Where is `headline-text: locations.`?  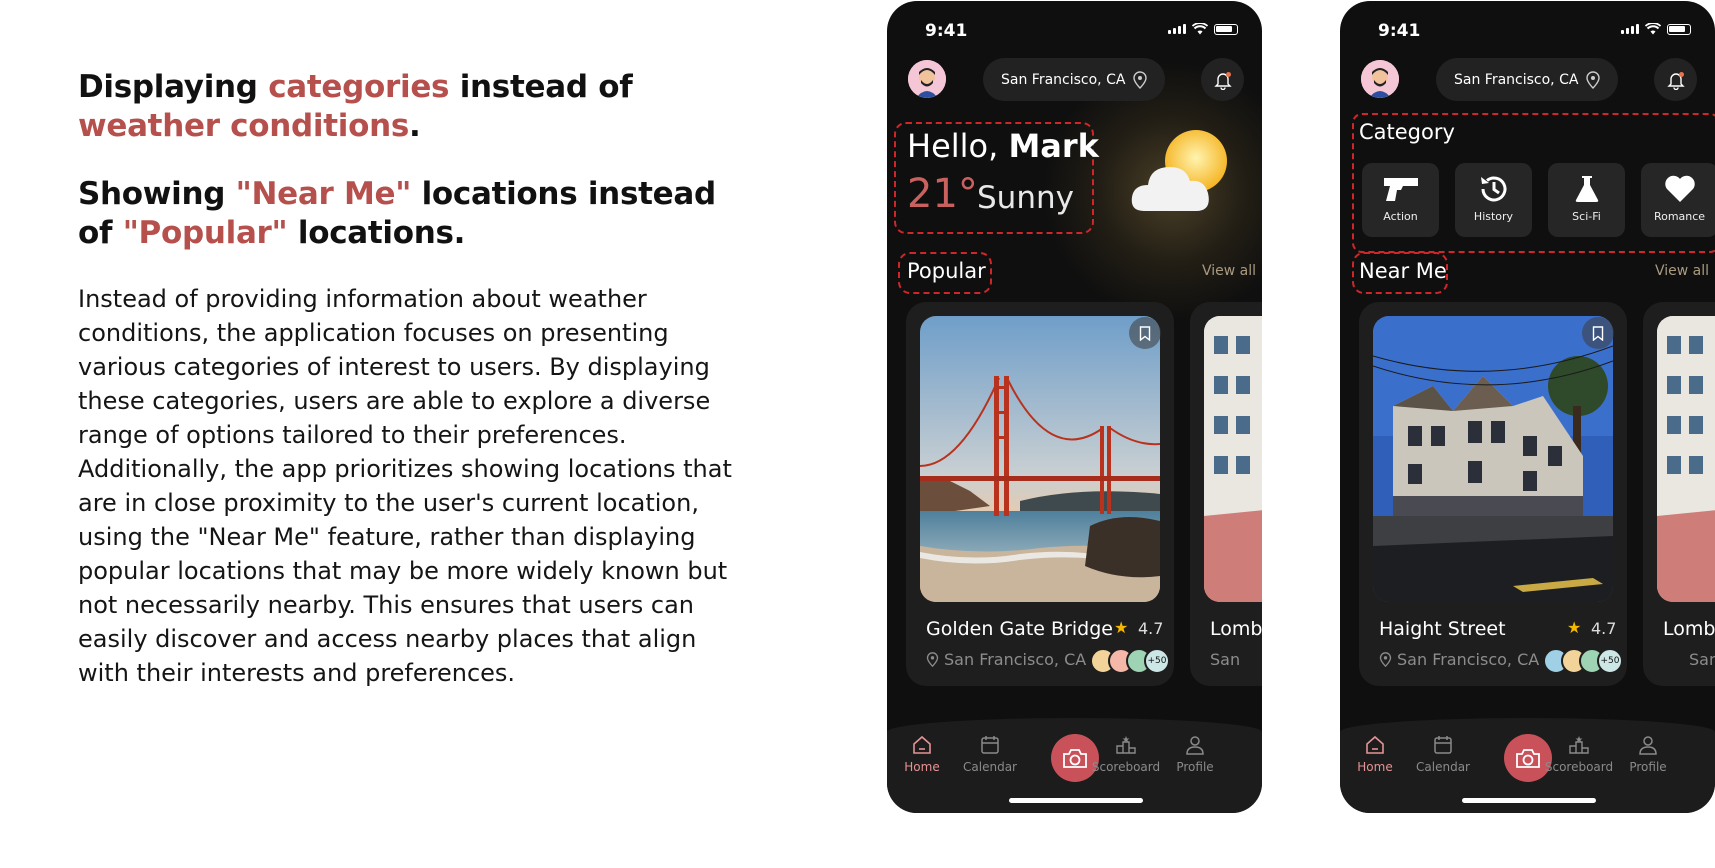 headline-text: locations. is located at coordinates (376, 233).